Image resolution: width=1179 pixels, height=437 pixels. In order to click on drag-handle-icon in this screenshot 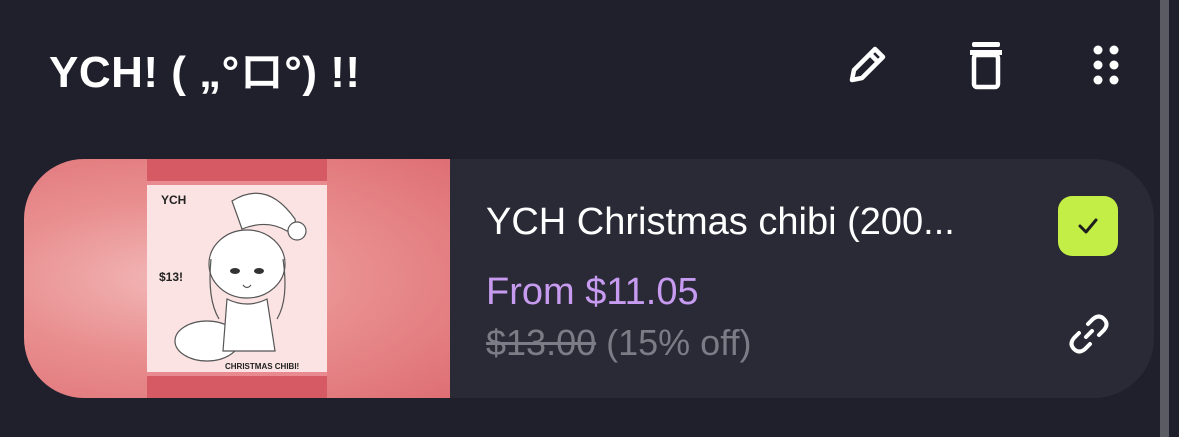, I will do `click(1106, 65)`.